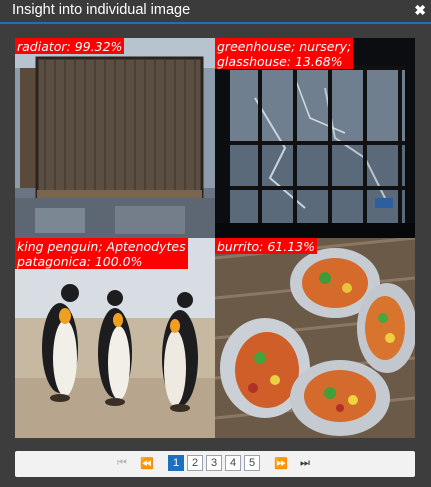 This screenshot has height=487, width=431. Describe the element at coordinates (101, 10) in the screenshot. I see `dialog-title: Insight into individual image` at that location.